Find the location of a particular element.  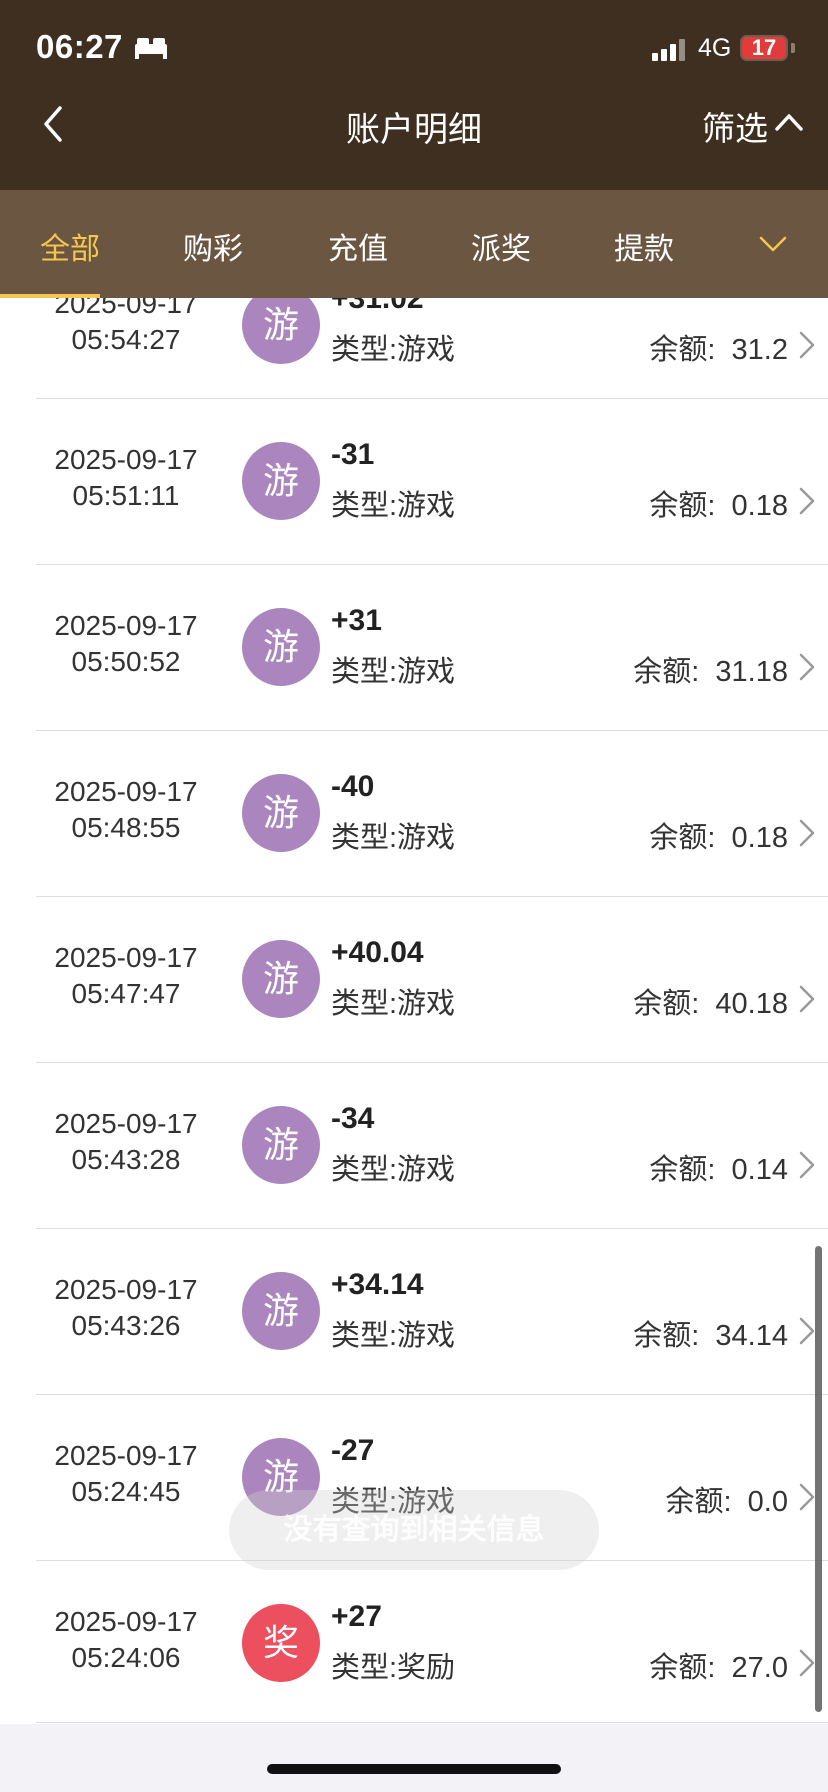

signal-icon is located at coordinates (668, 50).